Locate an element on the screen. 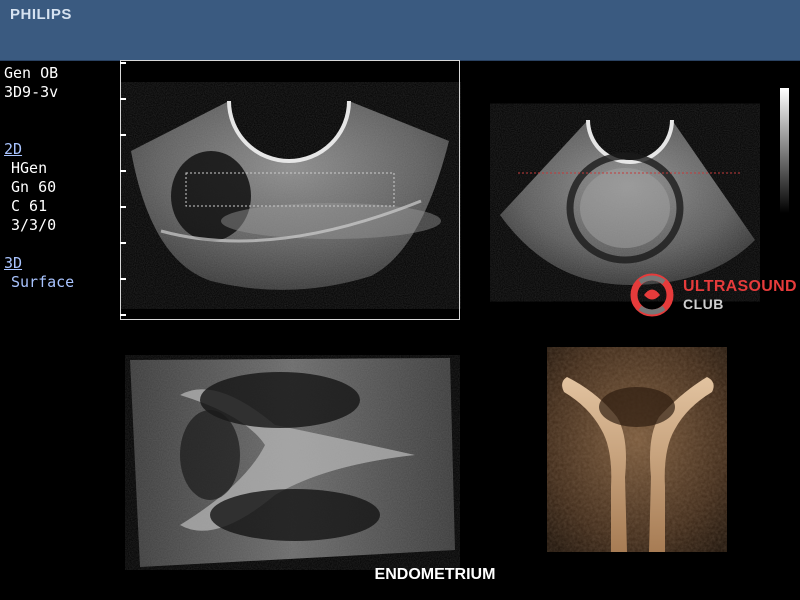 Image resolution: width=800 pixels, height=600 pixels. mode-2d-header: 2D is located at coordinates (13, 149).